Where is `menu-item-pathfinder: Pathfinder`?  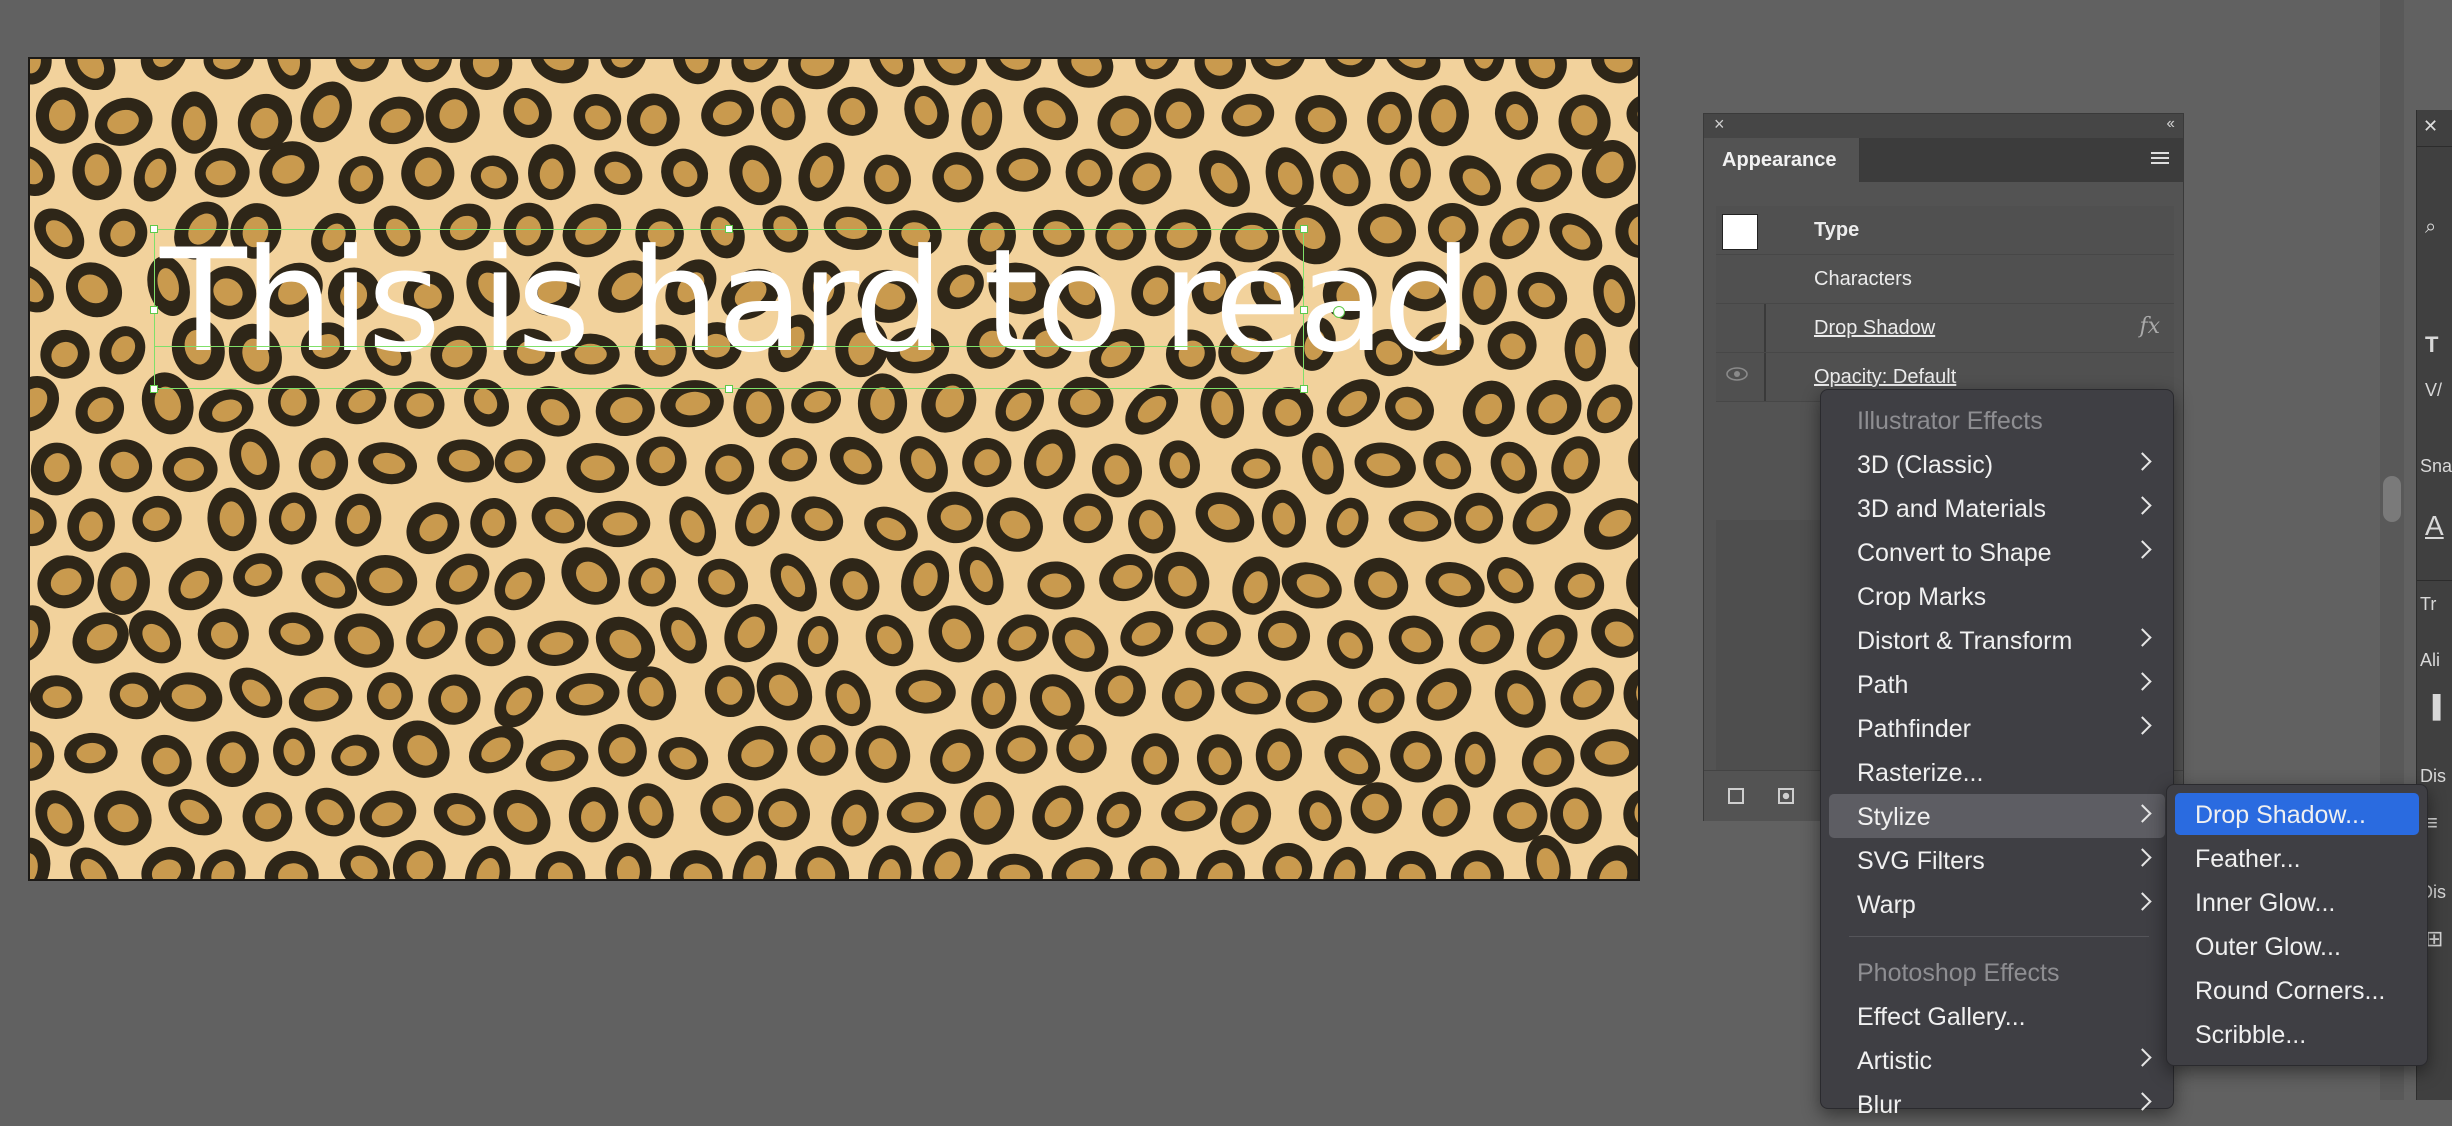
menu-item-pathfinder: Pathfinder is located at coordinates (1997, 728).